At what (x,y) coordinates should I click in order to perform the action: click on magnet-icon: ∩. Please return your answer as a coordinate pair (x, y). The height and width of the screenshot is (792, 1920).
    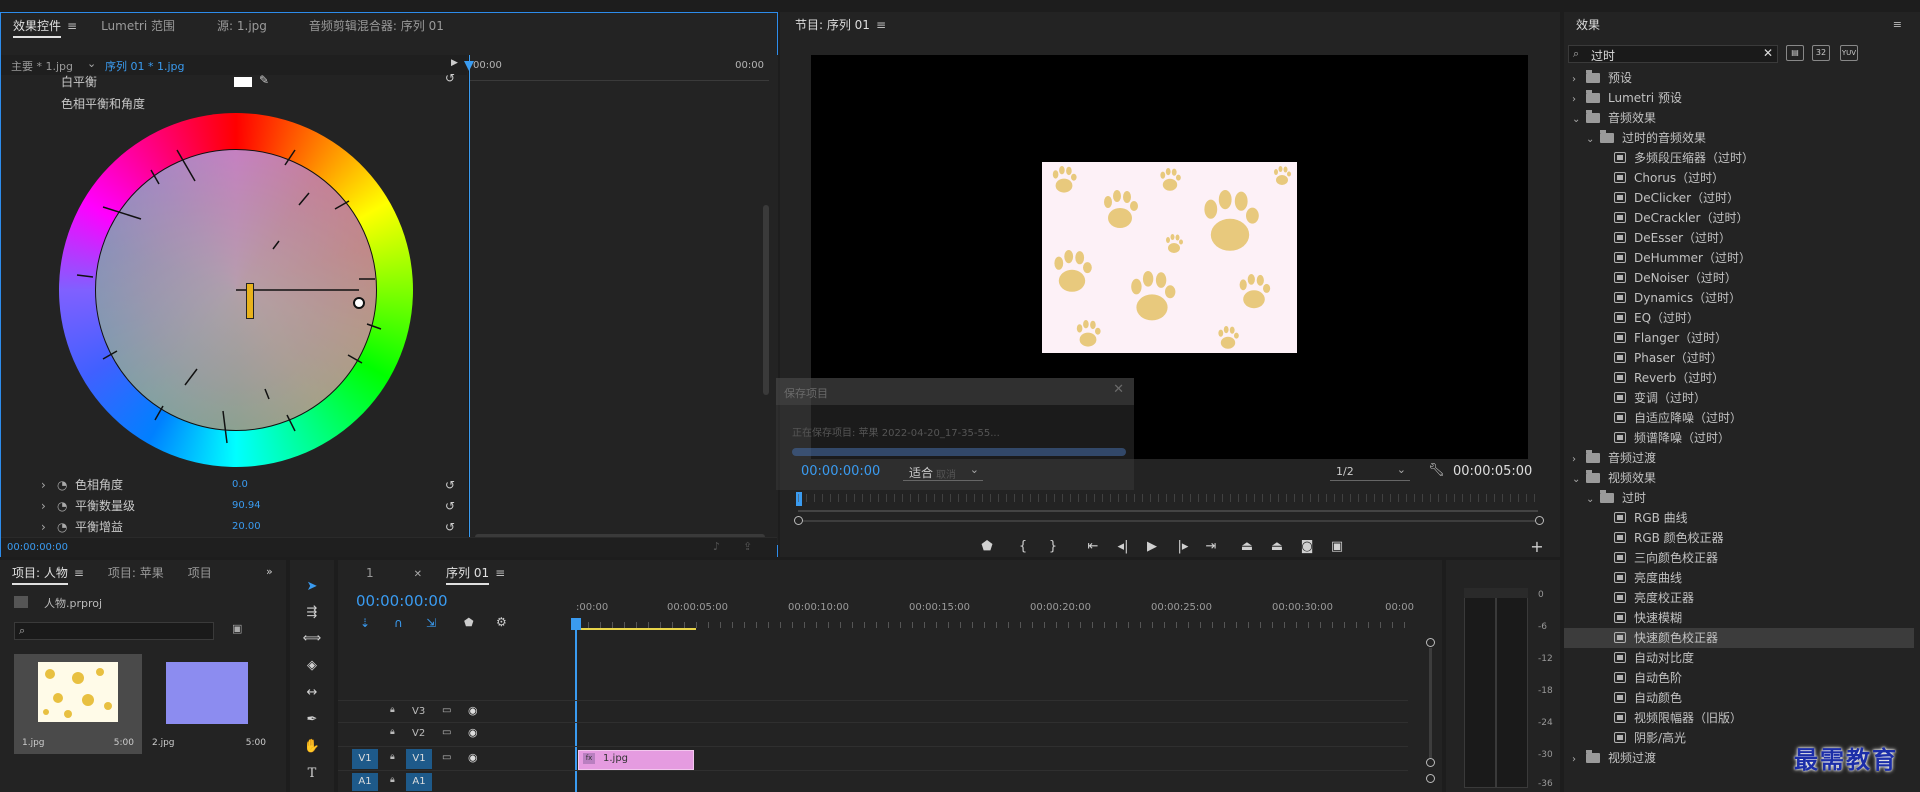
    Looking at the image, I should click on (398, 623).